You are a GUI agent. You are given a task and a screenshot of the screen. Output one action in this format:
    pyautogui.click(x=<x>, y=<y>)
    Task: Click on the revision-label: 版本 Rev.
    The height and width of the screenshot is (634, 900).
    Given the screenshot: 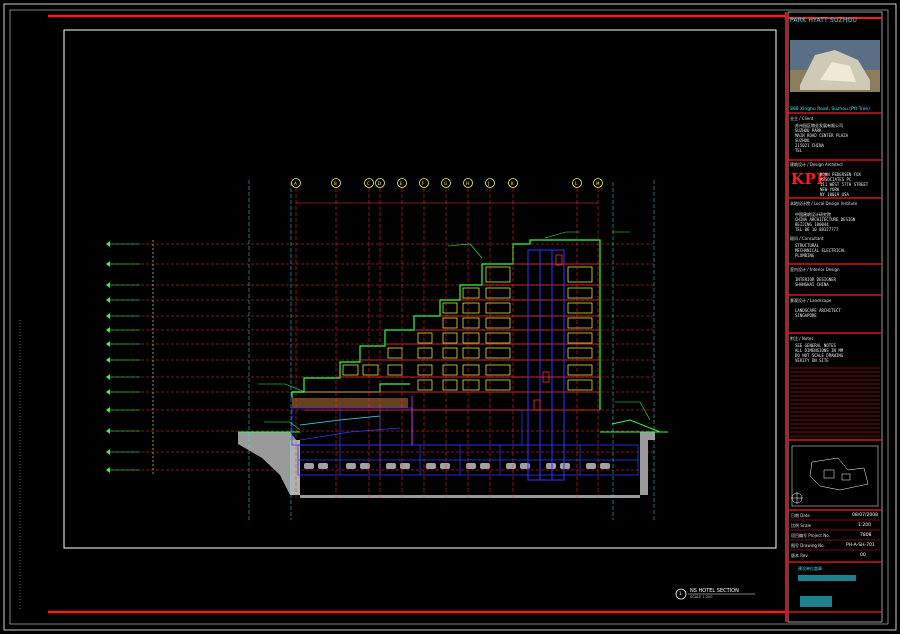 What is the action you would take?
    pyautogui.click(x=800, y=555)
    